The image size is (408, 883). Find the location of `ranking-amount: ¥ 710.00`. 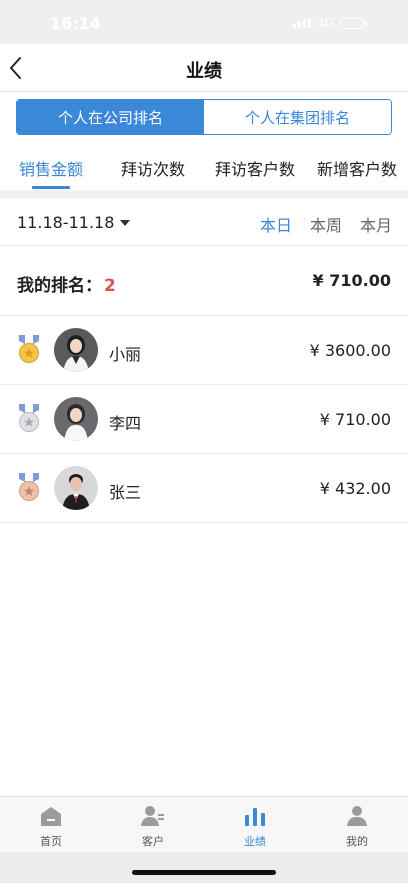

ranking-amount: ¥ 710.00 is located at coordinates (355, 419).